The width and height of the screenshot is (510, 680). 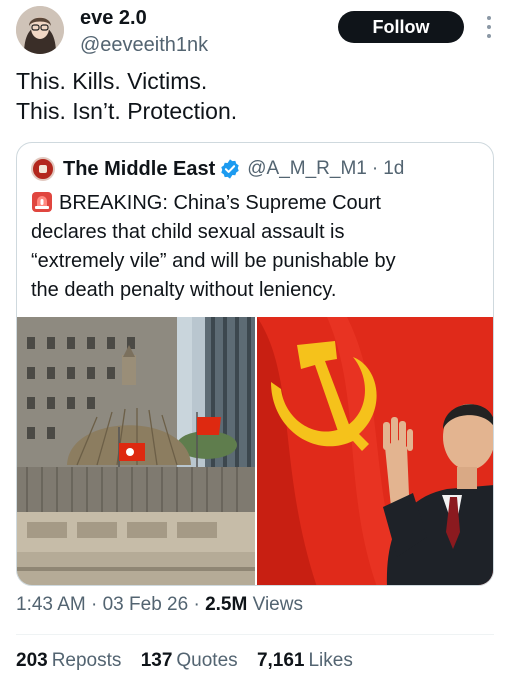 I want to click on tweet-header: eve 2.0 @eeveeith1nk Follow, so click(x=256, y=32).